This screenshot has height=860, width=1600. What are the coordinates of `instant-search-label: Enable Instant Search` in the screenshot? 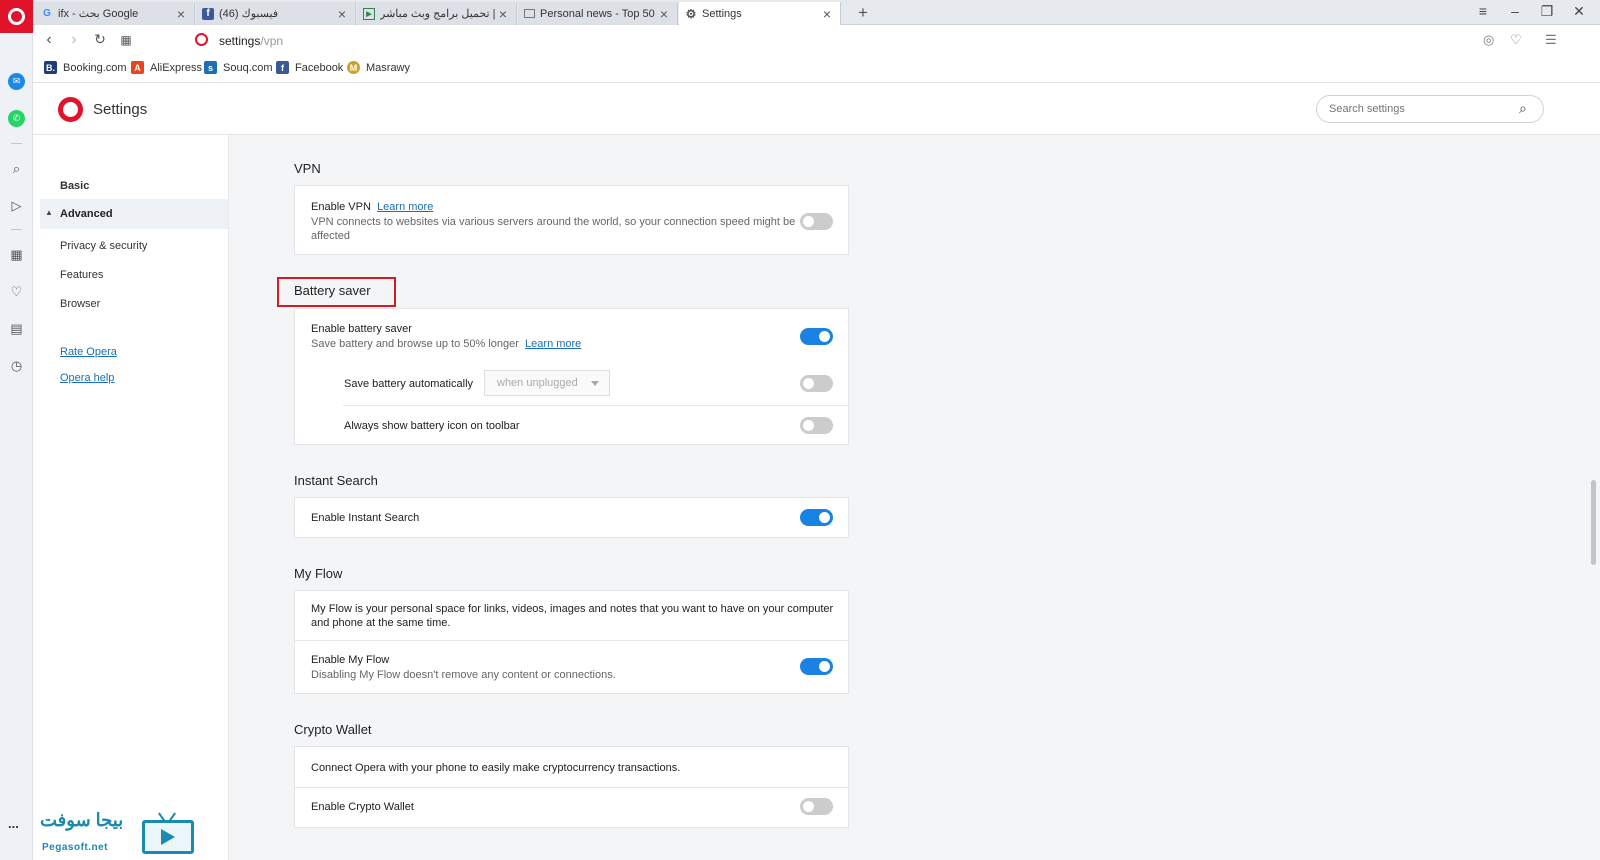 It's located at (365, 518).